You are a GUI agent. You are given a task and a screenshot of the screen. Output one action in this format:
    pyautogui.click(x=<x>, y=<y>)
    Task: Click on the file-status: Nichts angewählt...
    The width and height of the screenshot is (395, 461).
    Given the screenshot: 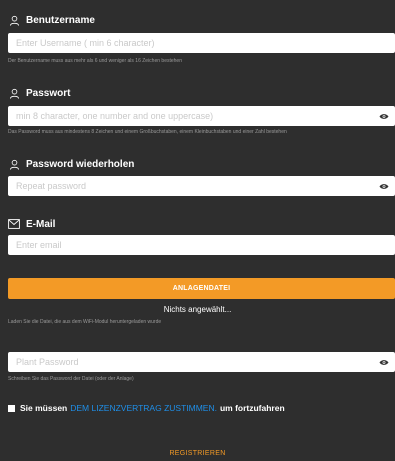 What is the action you would take?
    pyautogui.click(x=197, y=309)
    